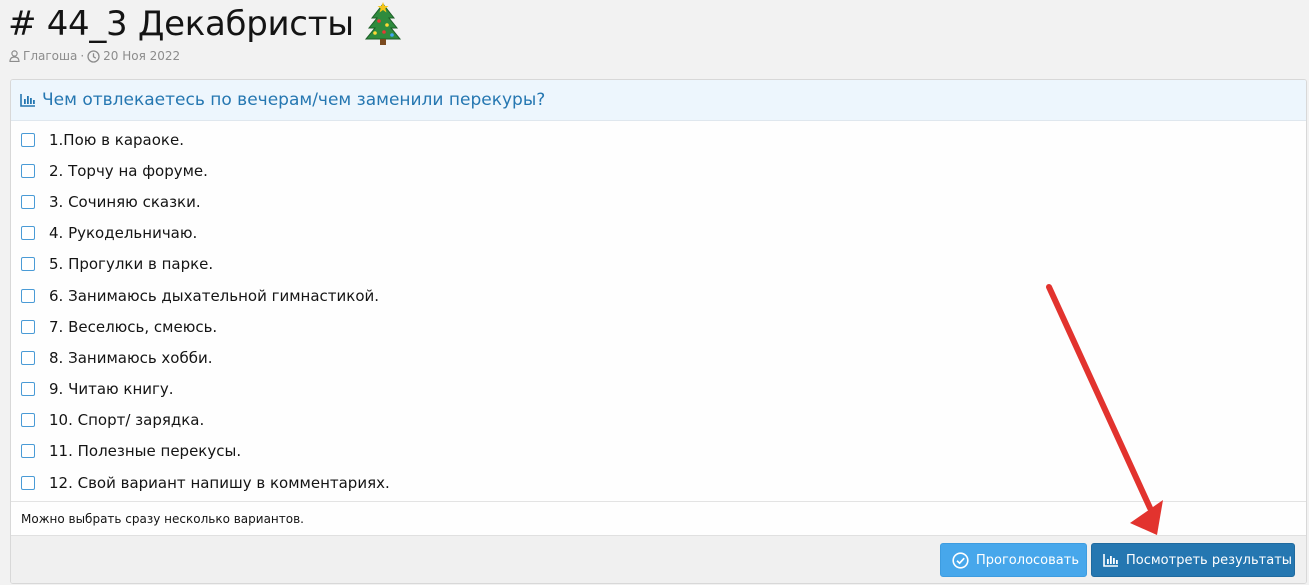 The width and height of the screenshot is (1309, 585). What do you see at coordinates (658, 201) in the screenshot?
I see `poll-option-3: 3. Сочиняю сказки.` at bounding box center [658, 201].